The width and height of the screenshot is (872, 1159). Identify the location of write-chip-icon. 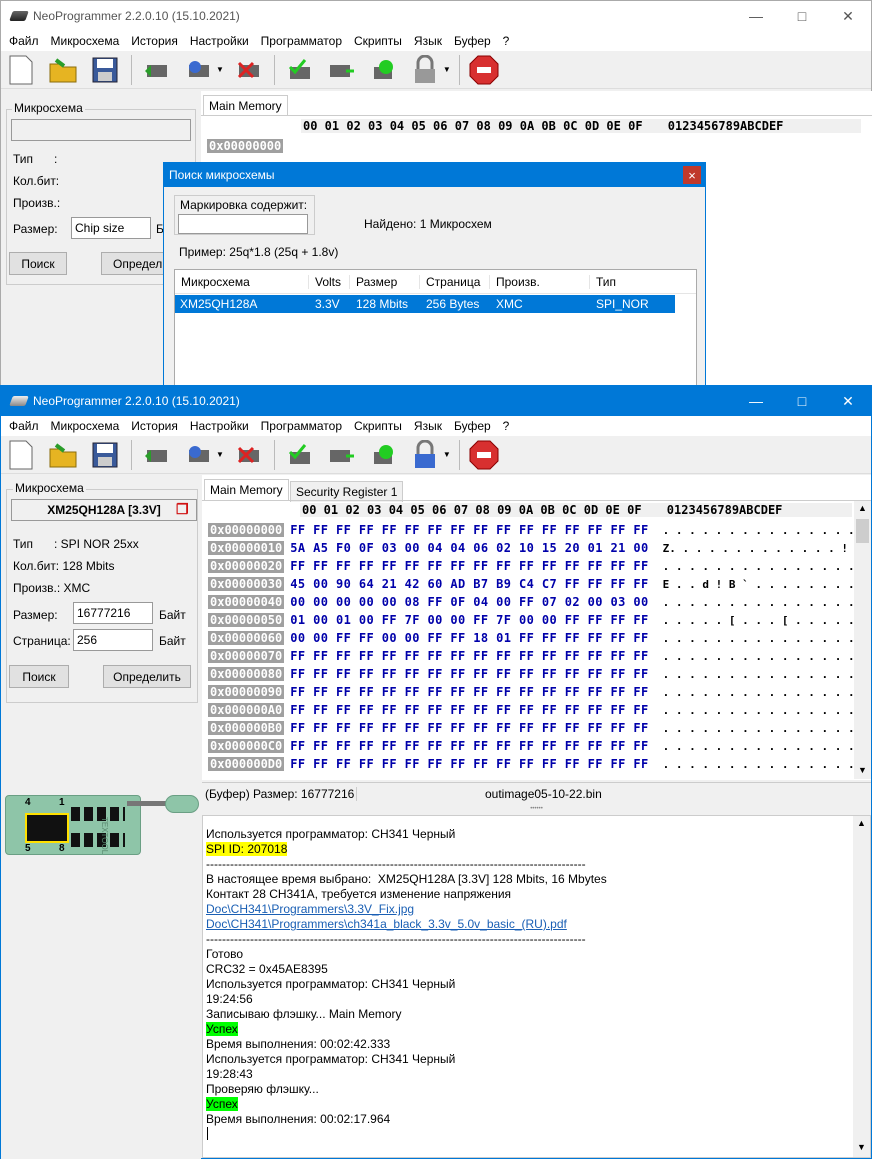
(198, 70).